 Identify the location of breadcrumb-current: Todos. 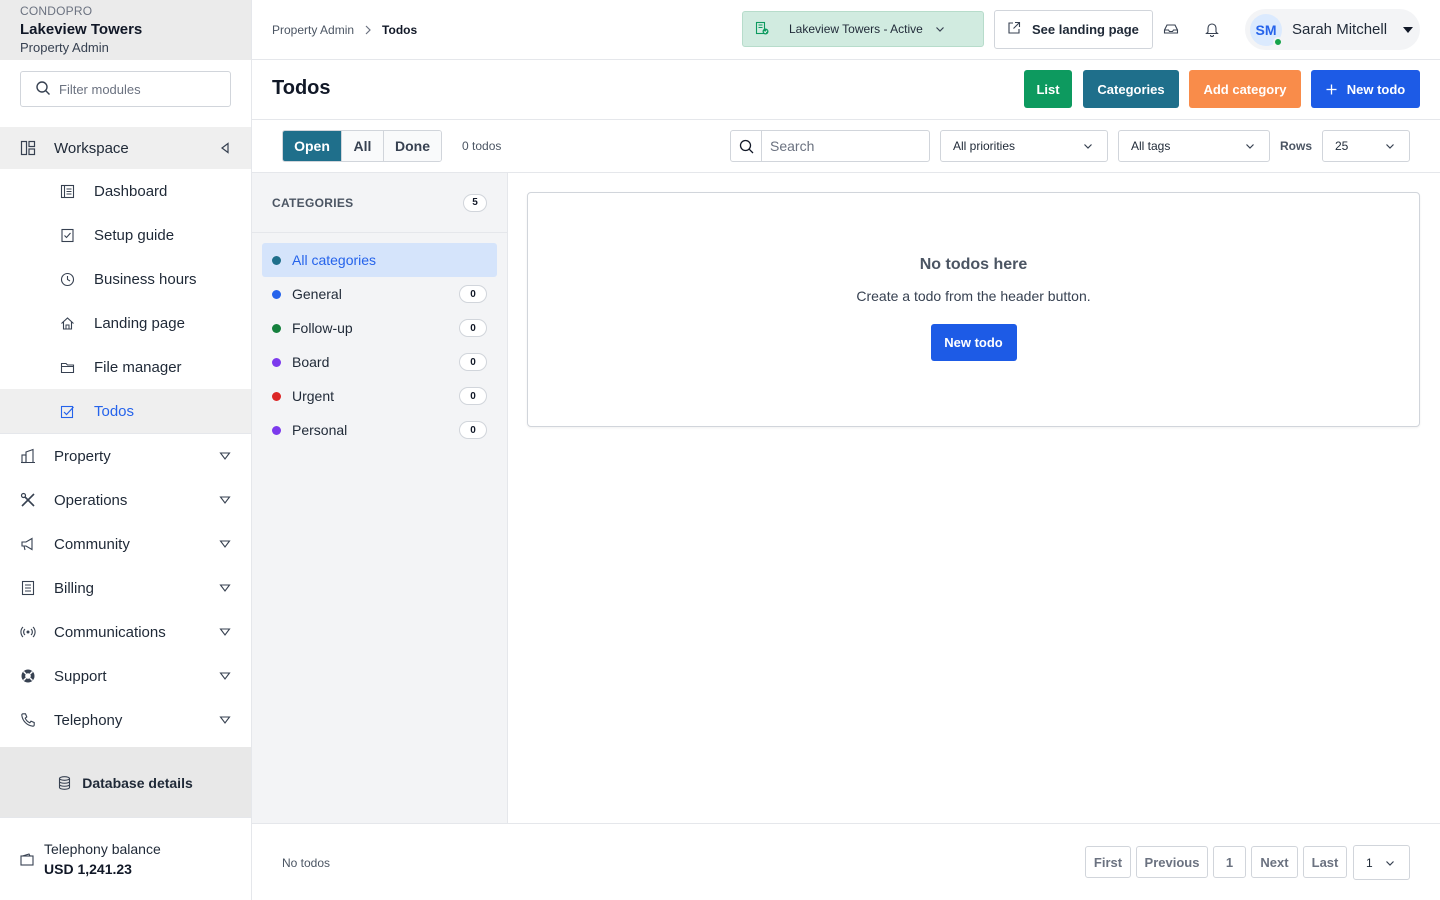
(400, 29).